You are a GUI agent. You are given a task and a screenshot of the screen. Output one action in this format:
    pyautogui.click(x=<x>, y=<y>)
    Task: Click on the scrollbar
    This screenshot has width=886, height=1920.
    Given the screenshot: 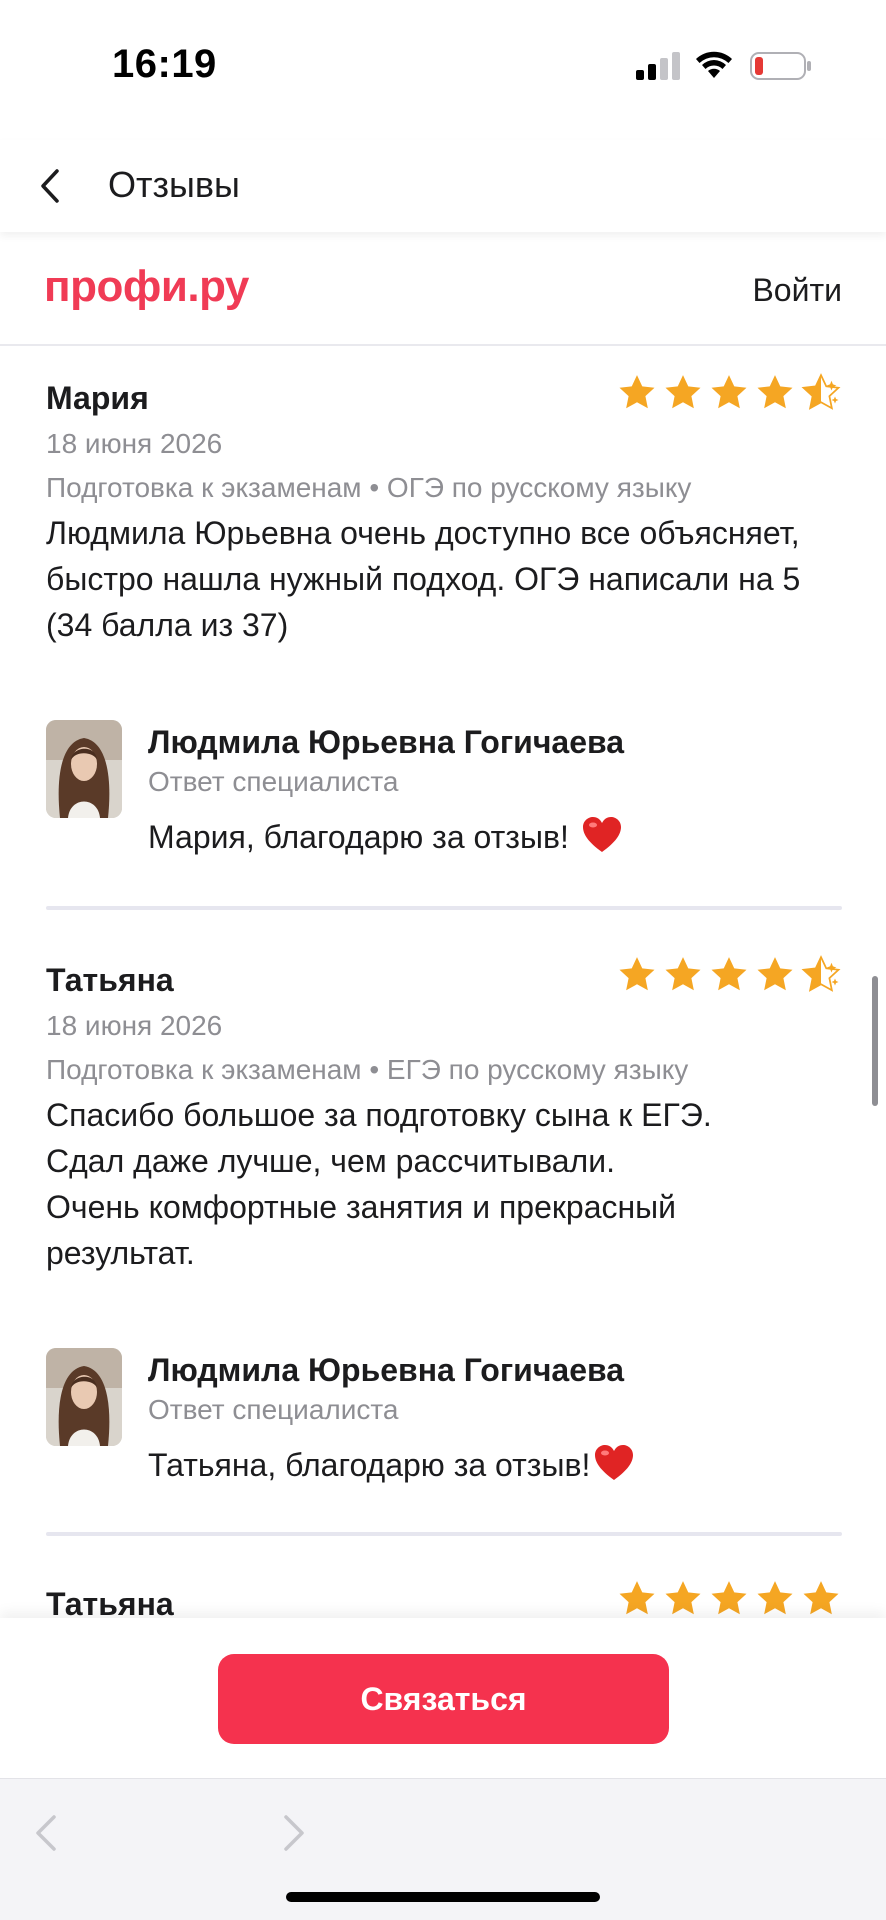 What is the action you would take?
    pyautogui.click(x=875, y=1041)
    